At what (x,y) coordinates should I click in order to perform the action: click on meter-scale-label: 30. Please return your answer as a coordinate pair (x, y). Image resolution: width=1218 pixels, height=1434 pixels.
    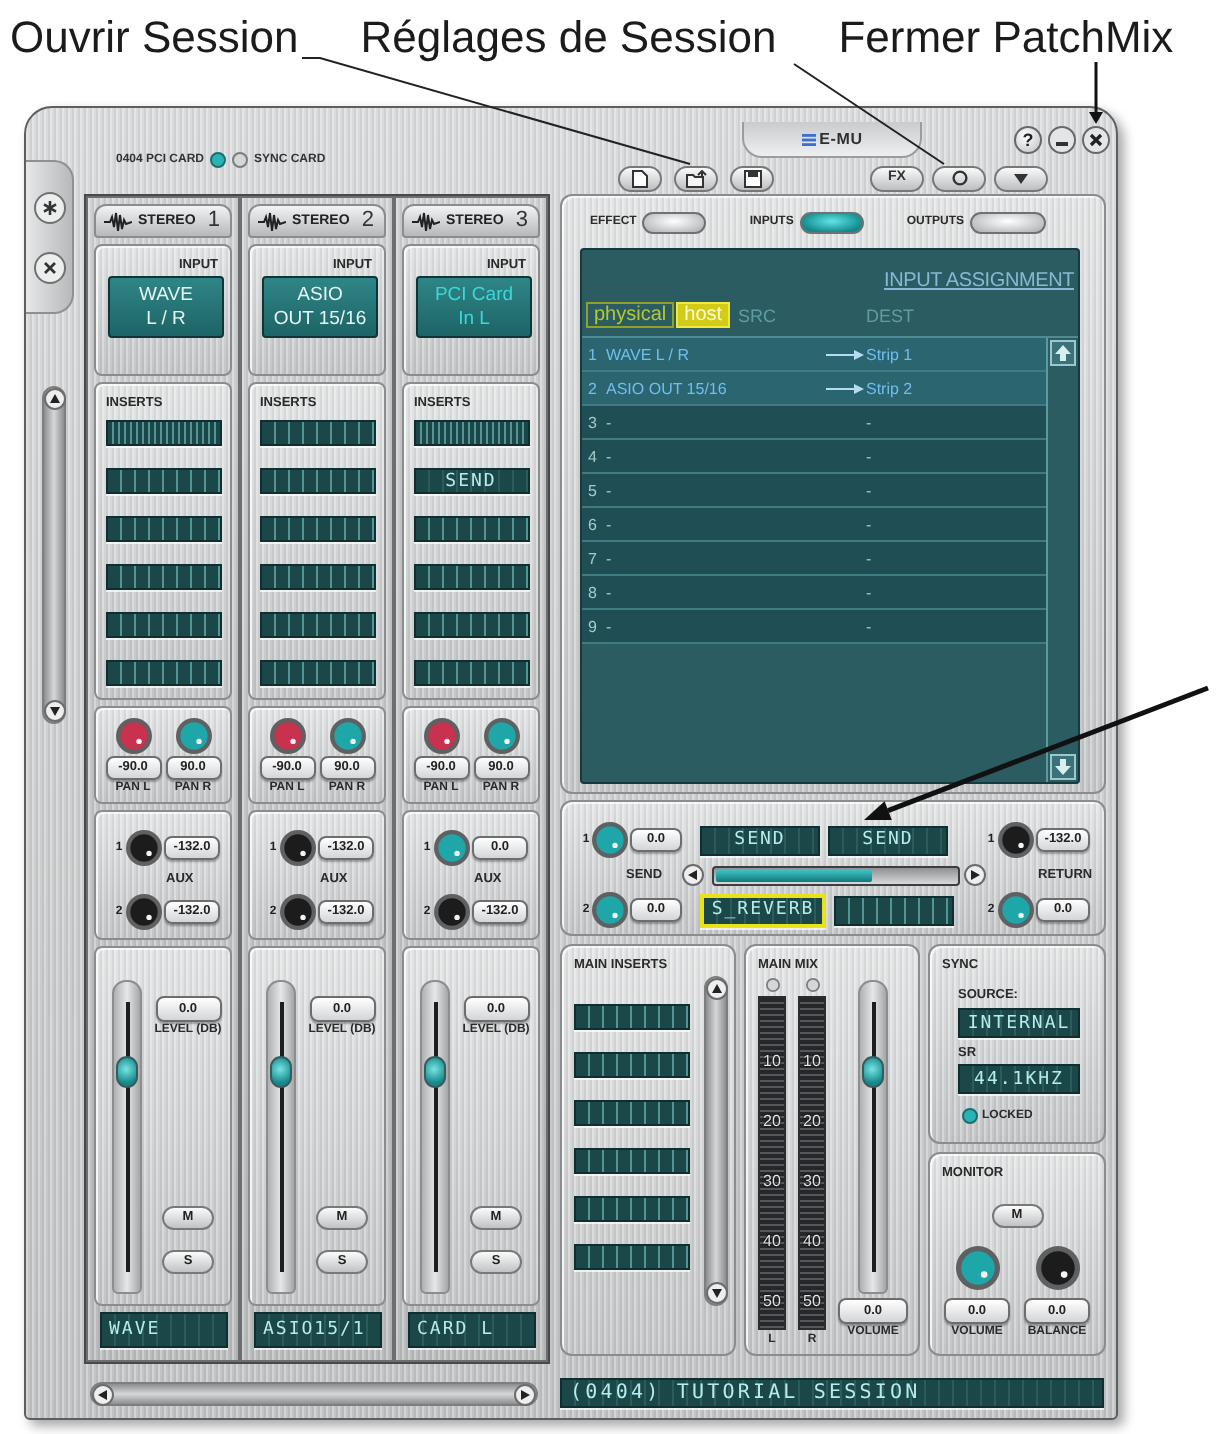
    Looking at the image, I should click on (772, 1181).